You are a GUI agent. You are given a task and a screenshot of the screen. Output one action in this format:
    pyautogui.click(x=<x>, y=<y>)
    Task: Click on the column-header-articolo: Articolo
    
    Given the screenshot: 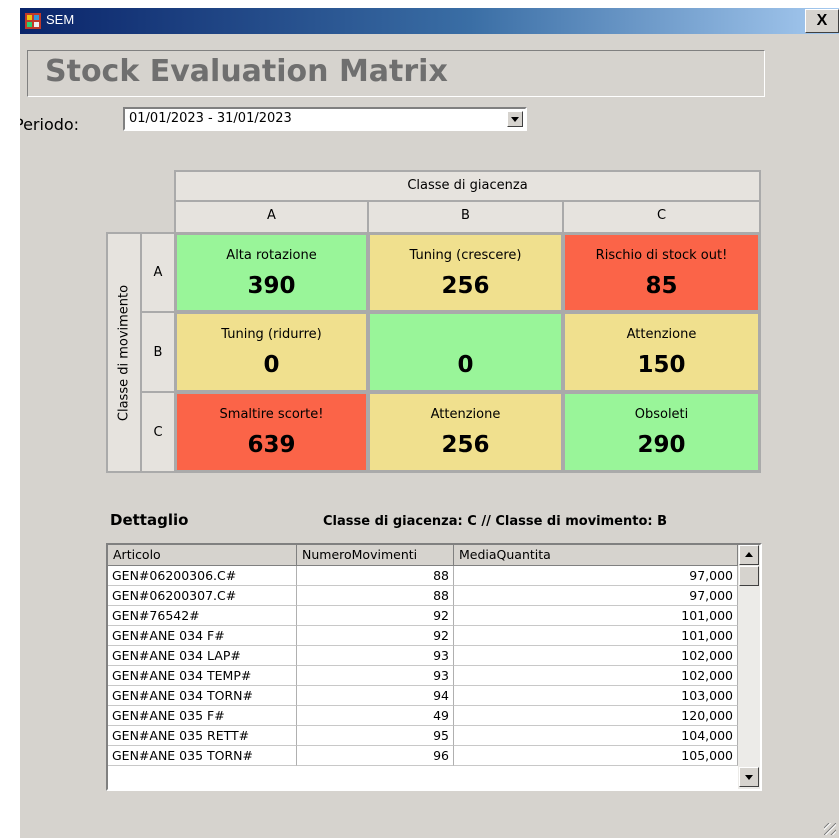 What is the action you would take?
    pyautogui.click(x=202, y=555)
    